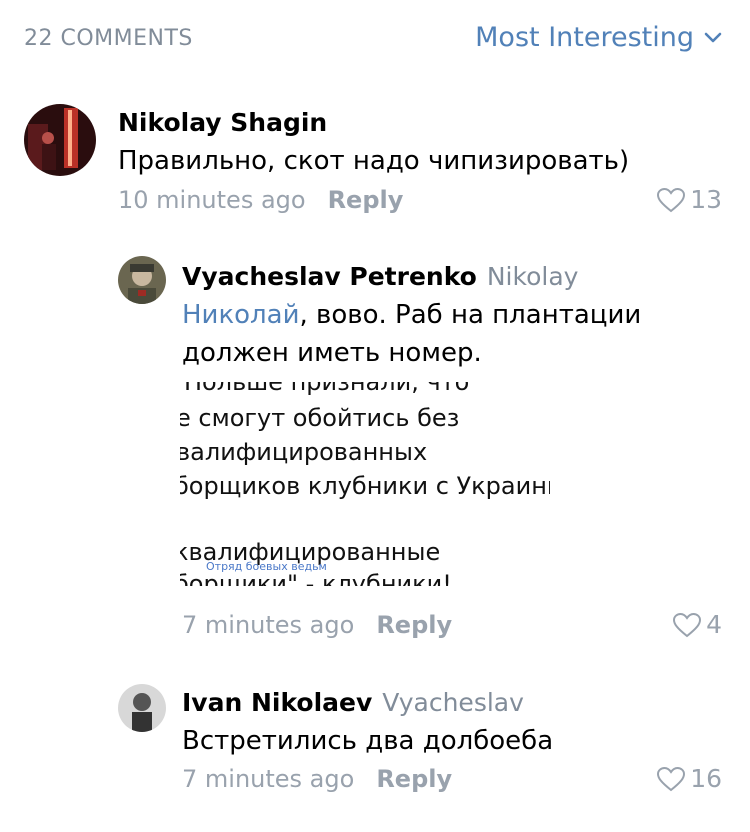  I want to click on commenter-name: Nikolay Shagin, so click(222, 122).